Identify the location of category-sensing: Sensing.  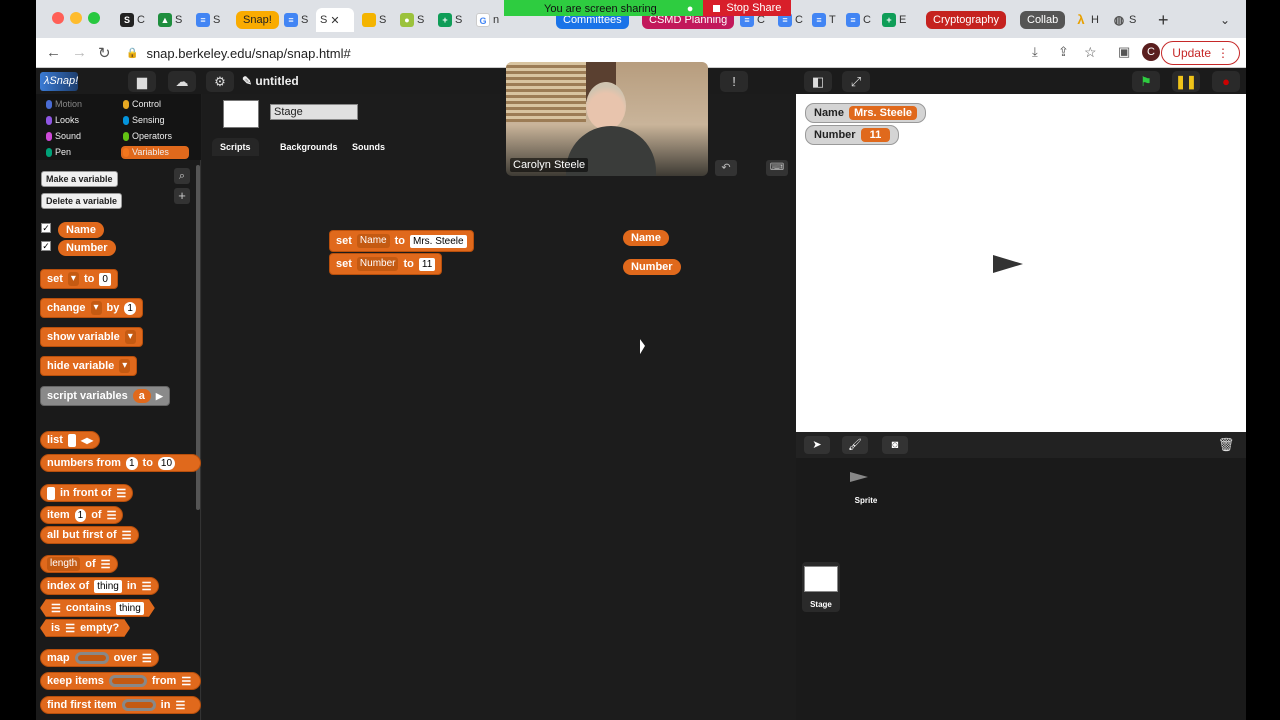
(156, 120).